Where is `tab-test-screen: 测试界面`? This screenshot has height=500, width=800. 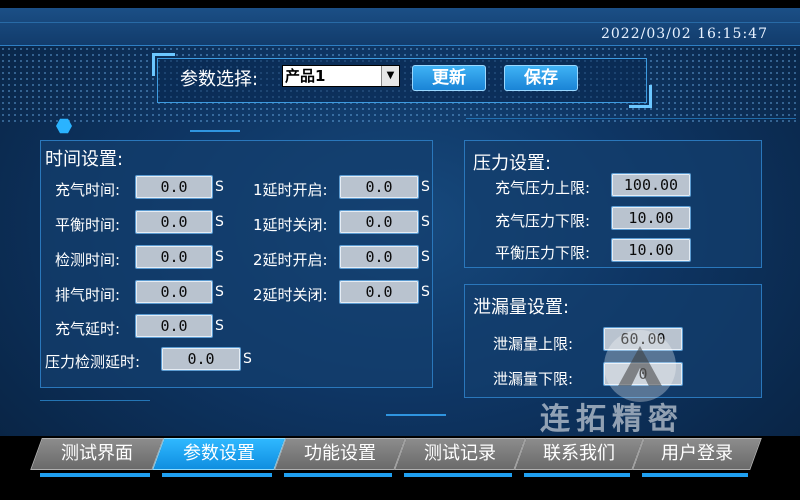 tab-test-screen: 测试界面 is located at coordinates (97, 454).